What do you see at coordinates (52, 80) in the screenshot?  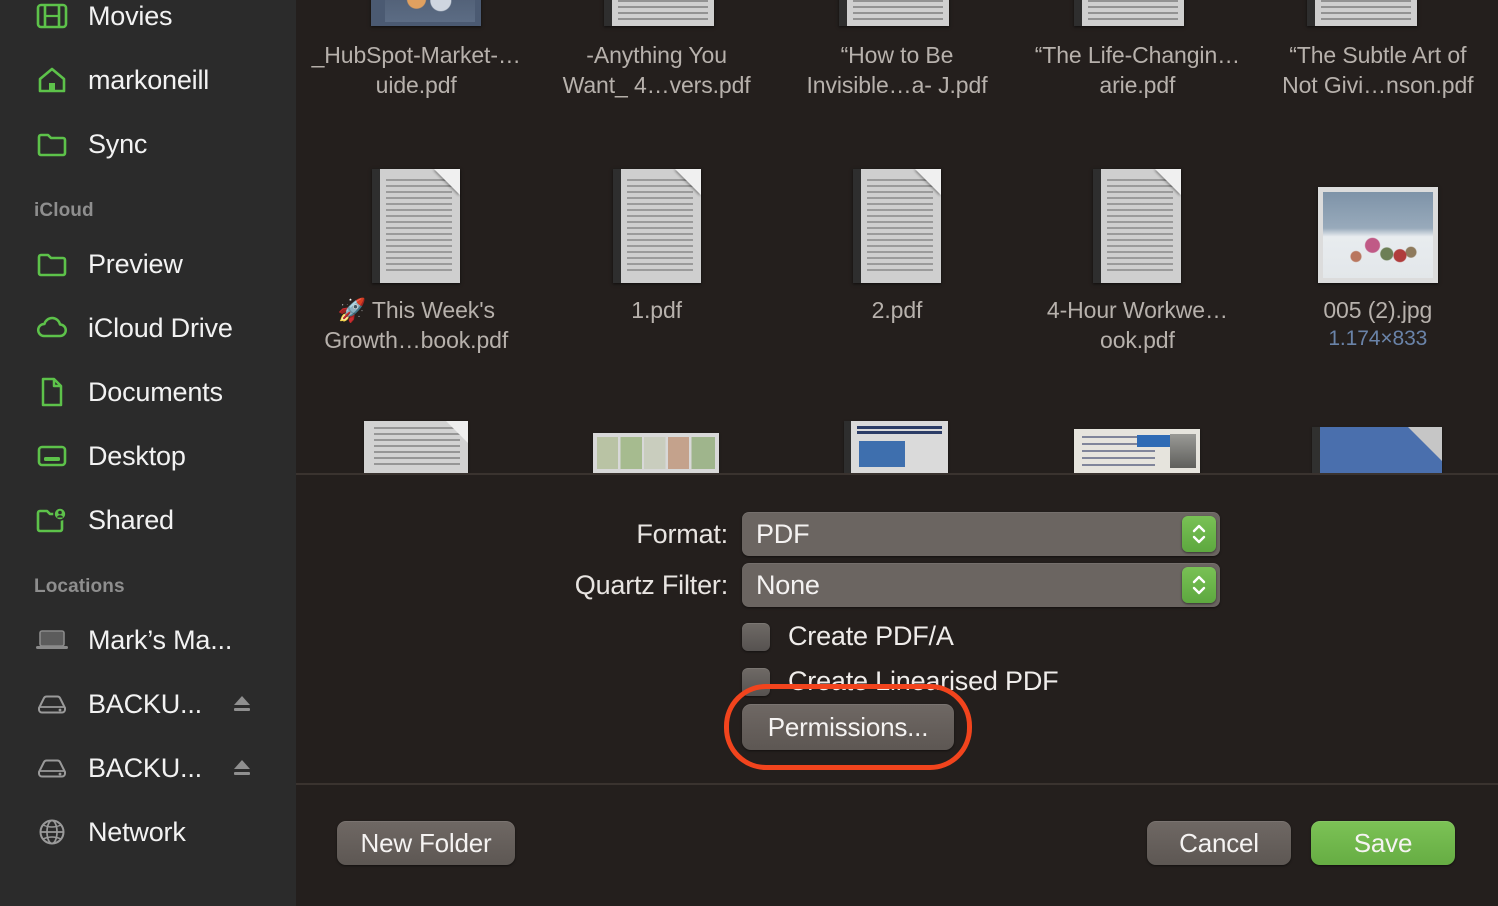 I see `home-icon` at bounding box center [52, 80].